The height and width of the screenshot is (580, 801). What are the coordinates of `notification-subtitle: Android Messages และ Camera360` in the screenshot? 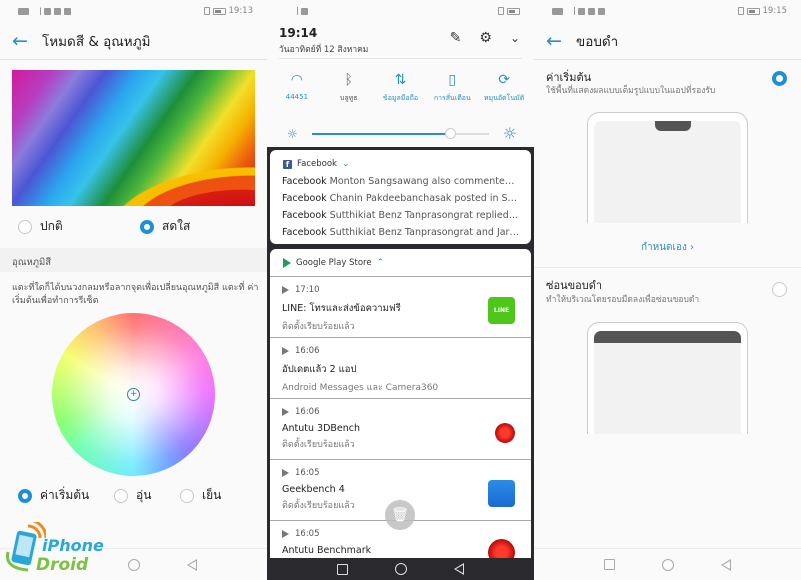 It's located at (360, 388).